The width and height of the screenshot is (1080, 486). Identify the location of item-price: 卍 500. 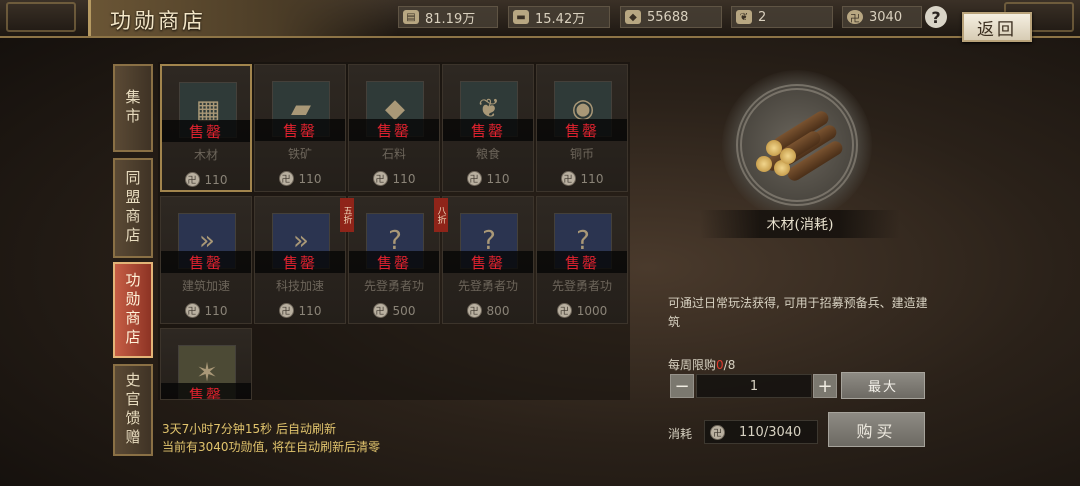
(394, 310).